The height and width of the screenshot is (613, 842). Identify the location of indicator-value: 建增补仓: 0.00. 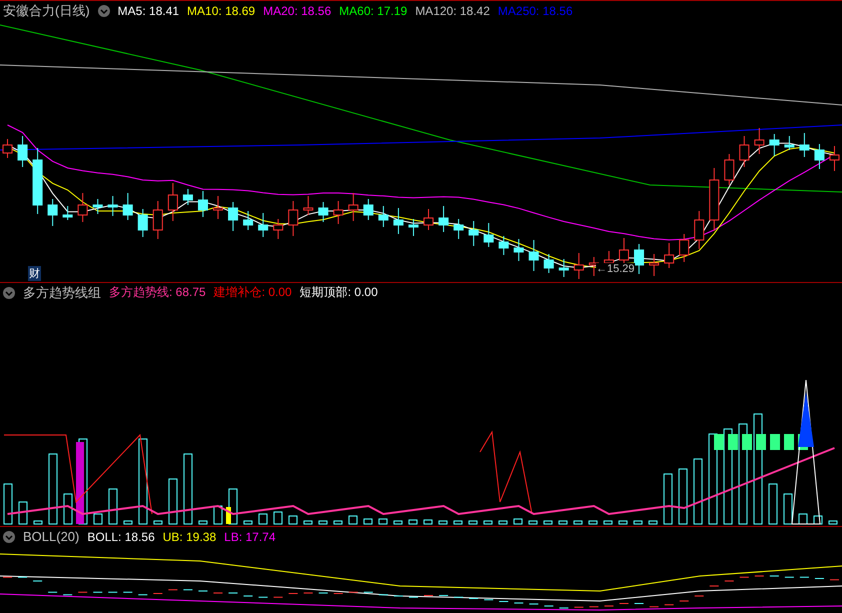
(253, 292).